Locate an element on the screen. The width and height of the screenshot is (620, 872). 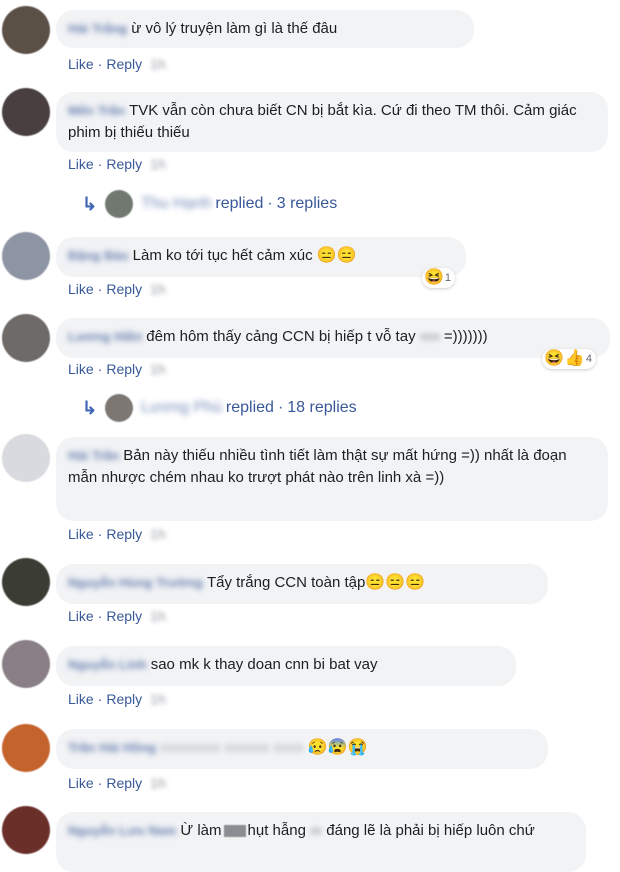
comment-bubble: Đặng Bảo Làm ko tới tục hết cảm xúc 😑😑 is located at coordinates (261, 257).